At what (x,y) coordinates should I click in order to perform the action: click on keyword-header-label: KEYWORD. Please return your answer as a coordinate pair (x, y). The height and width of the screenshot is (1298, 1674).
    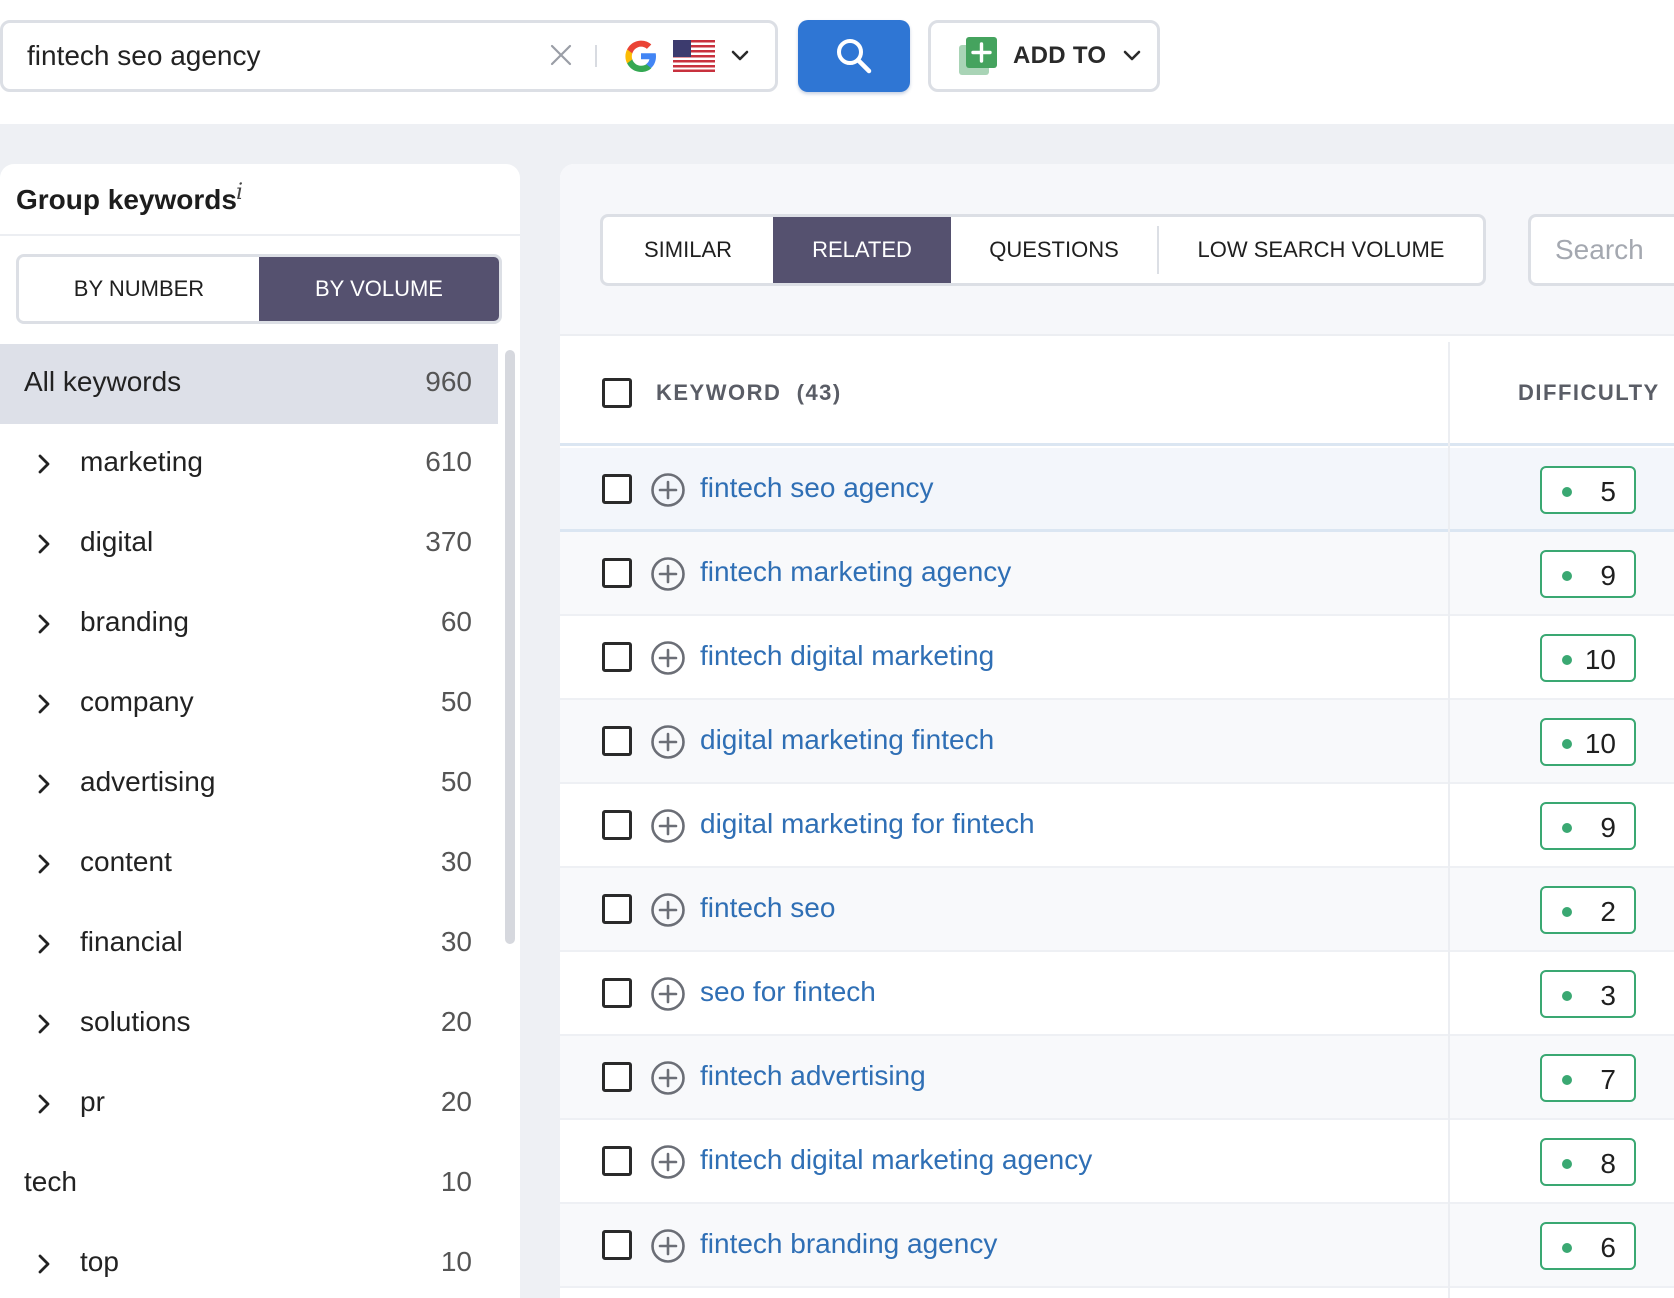
    Looking at the image, I should click on (719, 392).